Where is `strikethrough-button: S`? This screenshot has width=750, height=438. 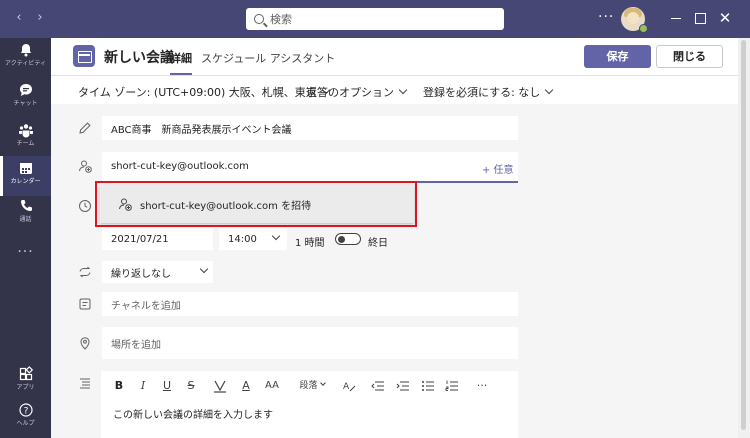 strikethrough-button: S is located at coordinates (191, 386).